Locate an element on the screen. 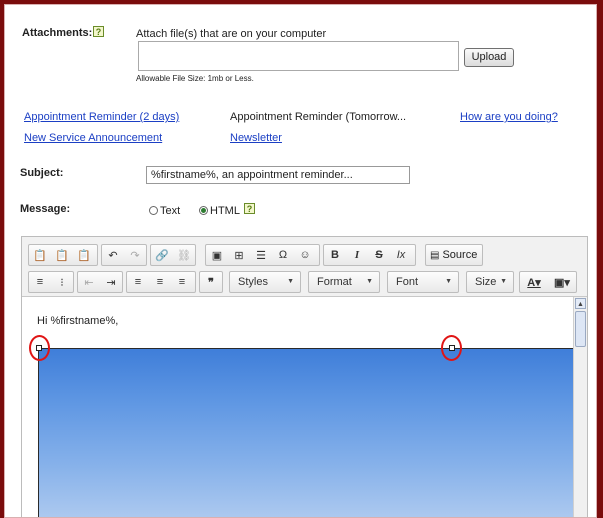 This screenshot has height=518, width=603. table-icon: ⊞ is located at coordinates (239, 255).